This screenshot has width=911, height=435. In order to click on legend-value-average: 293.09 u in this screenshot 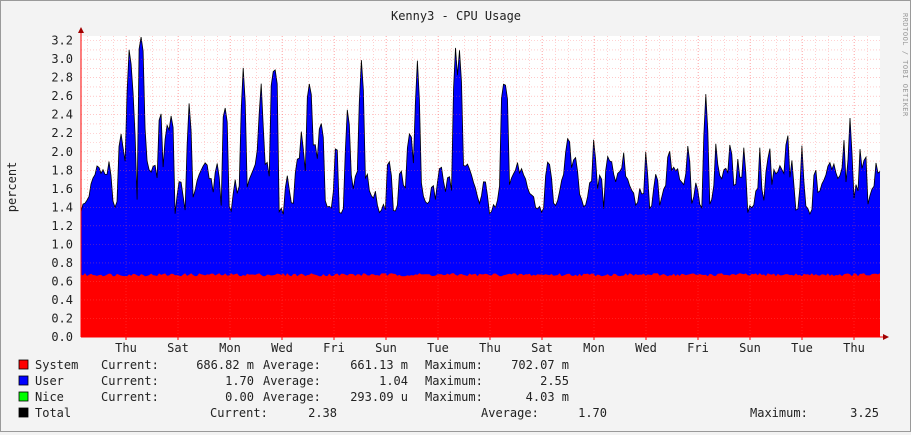, I will do `click(379, 397)`.